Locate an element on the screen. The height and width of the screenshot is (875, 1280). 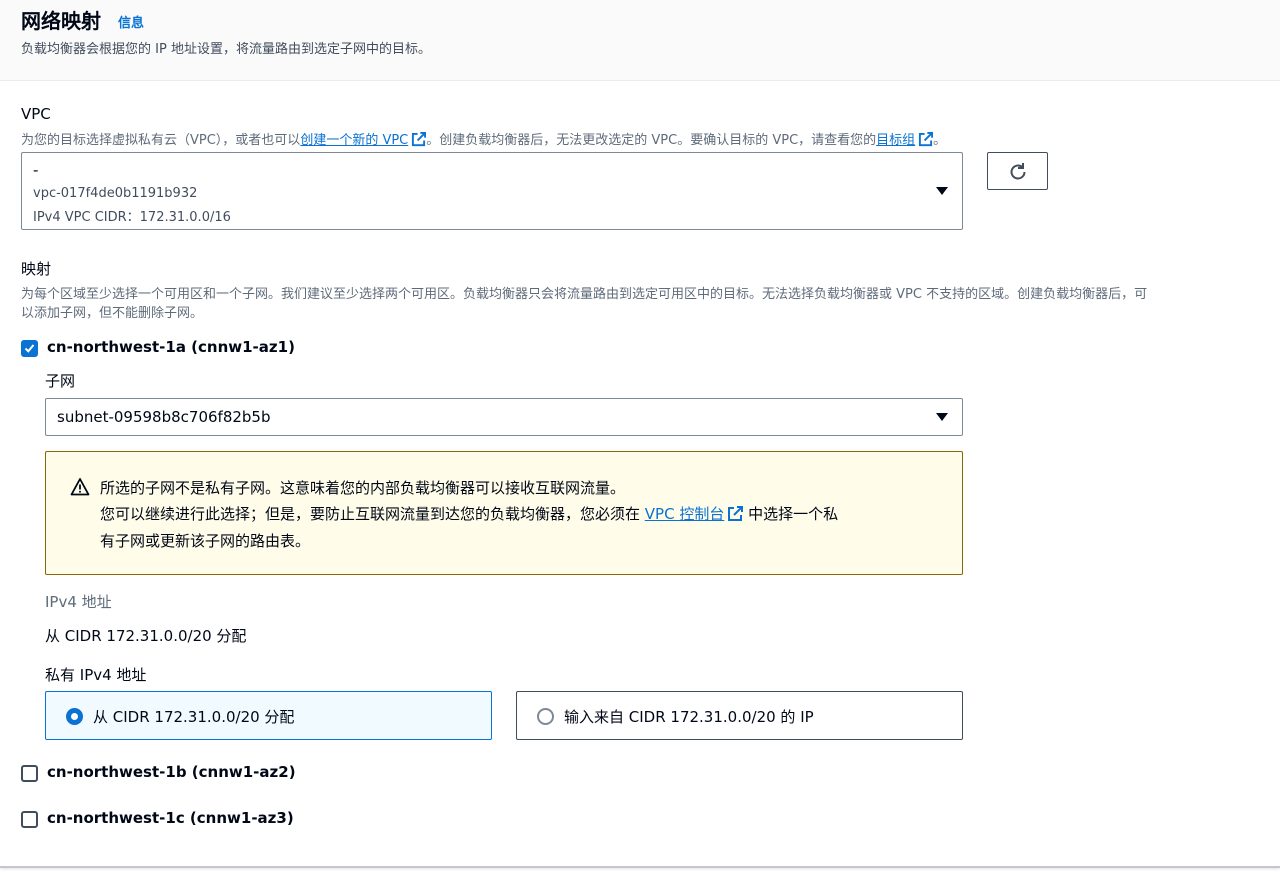
radio-button-selected is located at coordinates (74, 716).